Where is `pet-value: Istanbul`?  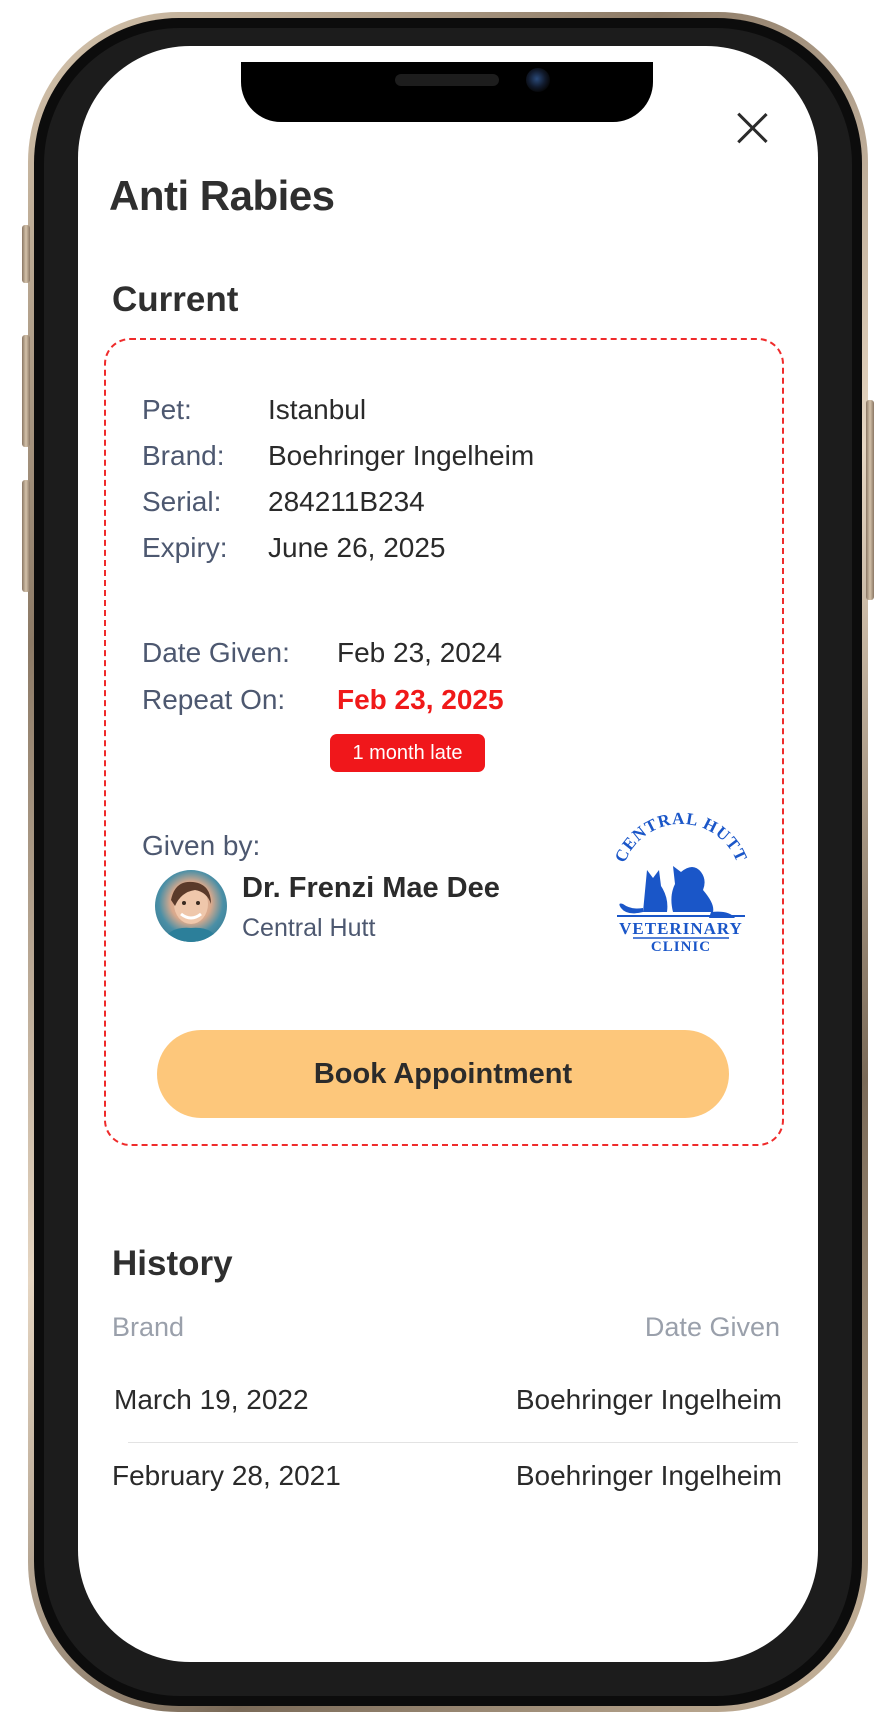
pet-value: Istanbul is located at coordinates (317, 409).